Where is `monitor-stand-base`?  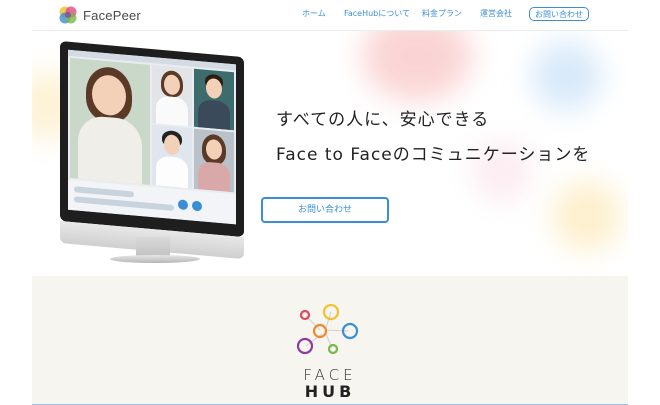 monitor-stand-base is located at coordinates (155, 259).